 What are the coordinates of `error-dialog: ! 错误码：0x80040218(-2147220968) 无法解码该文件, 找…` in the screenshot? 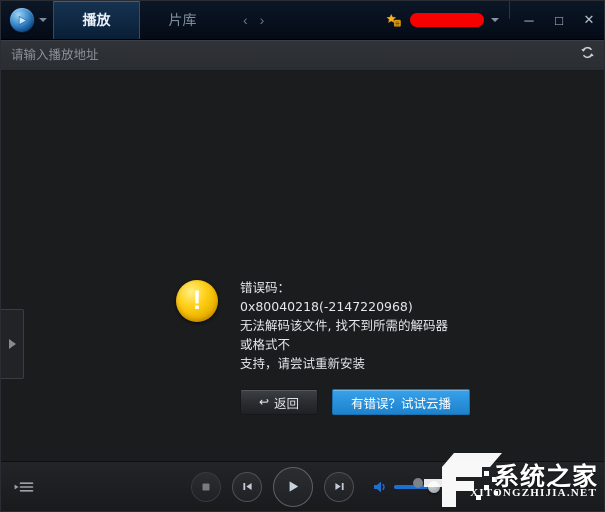 It's located at (326, 345).